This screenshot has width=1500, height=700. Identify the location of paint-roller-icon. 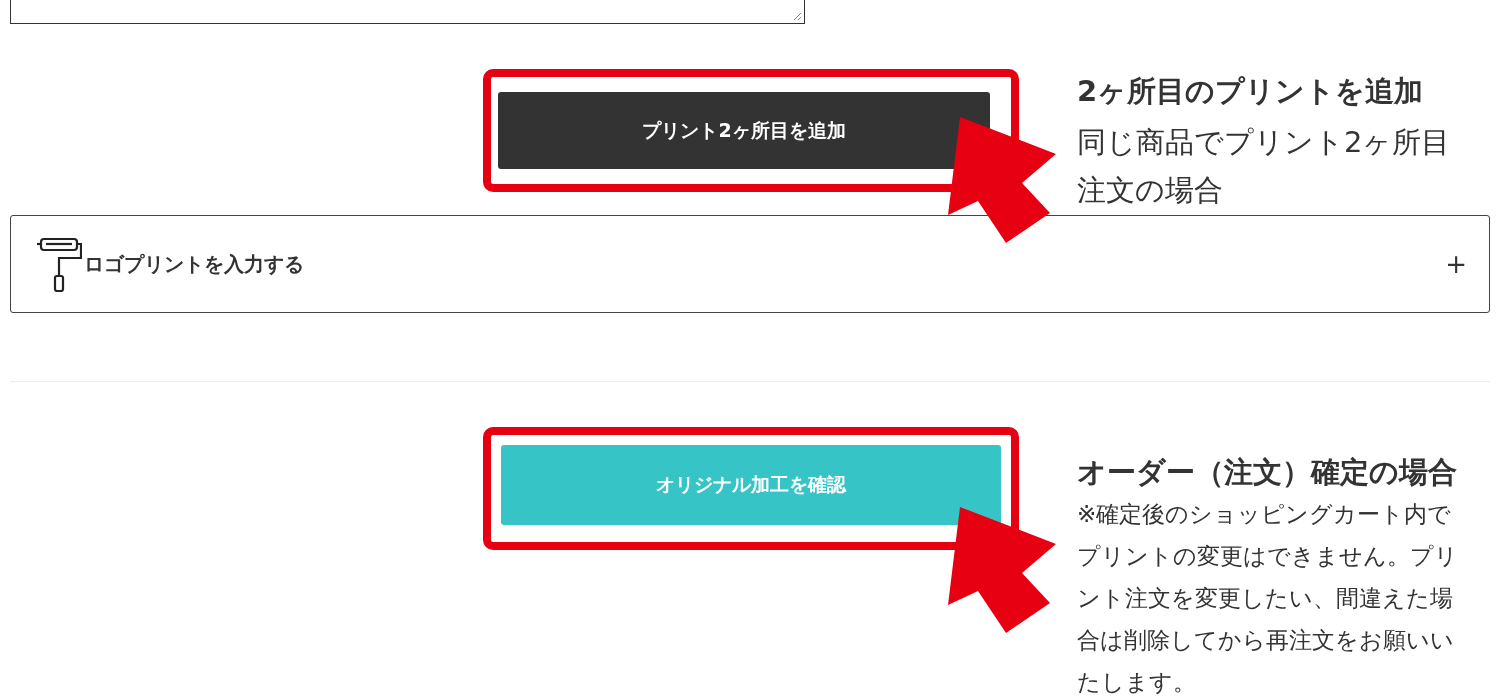
(59, 264).